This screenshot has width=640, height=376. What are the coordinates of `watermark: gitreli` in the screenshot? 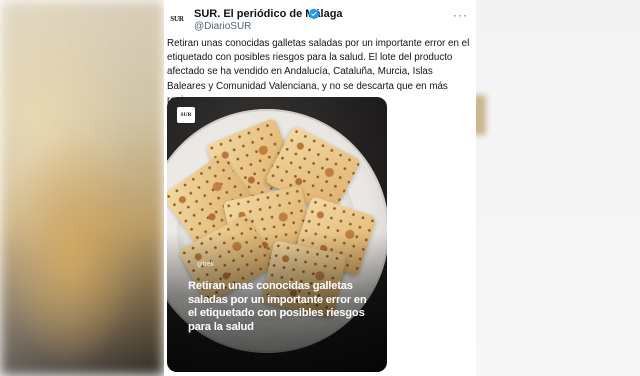 It's located at (205, 264).